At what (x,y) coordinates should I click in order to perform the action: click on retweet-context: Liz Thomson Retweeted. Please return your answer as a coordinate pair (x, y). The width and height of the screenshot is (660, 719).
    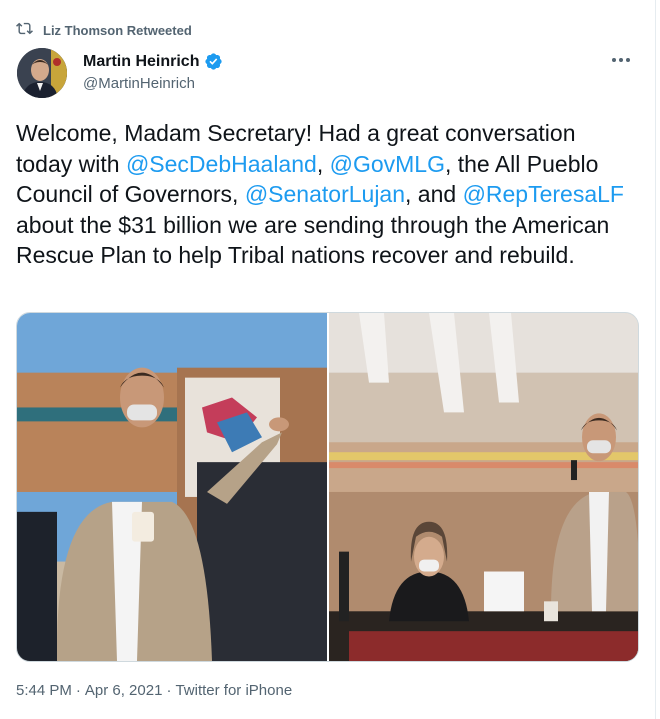
    Looking at the image, I should click on (104, 30).